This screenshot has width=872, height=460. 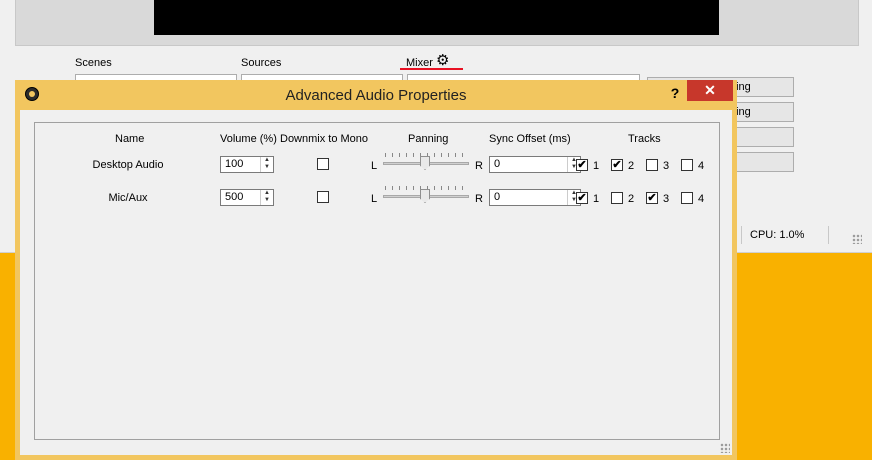 I want to click on header-volume: Volume (%), so click(x=248, y=139).